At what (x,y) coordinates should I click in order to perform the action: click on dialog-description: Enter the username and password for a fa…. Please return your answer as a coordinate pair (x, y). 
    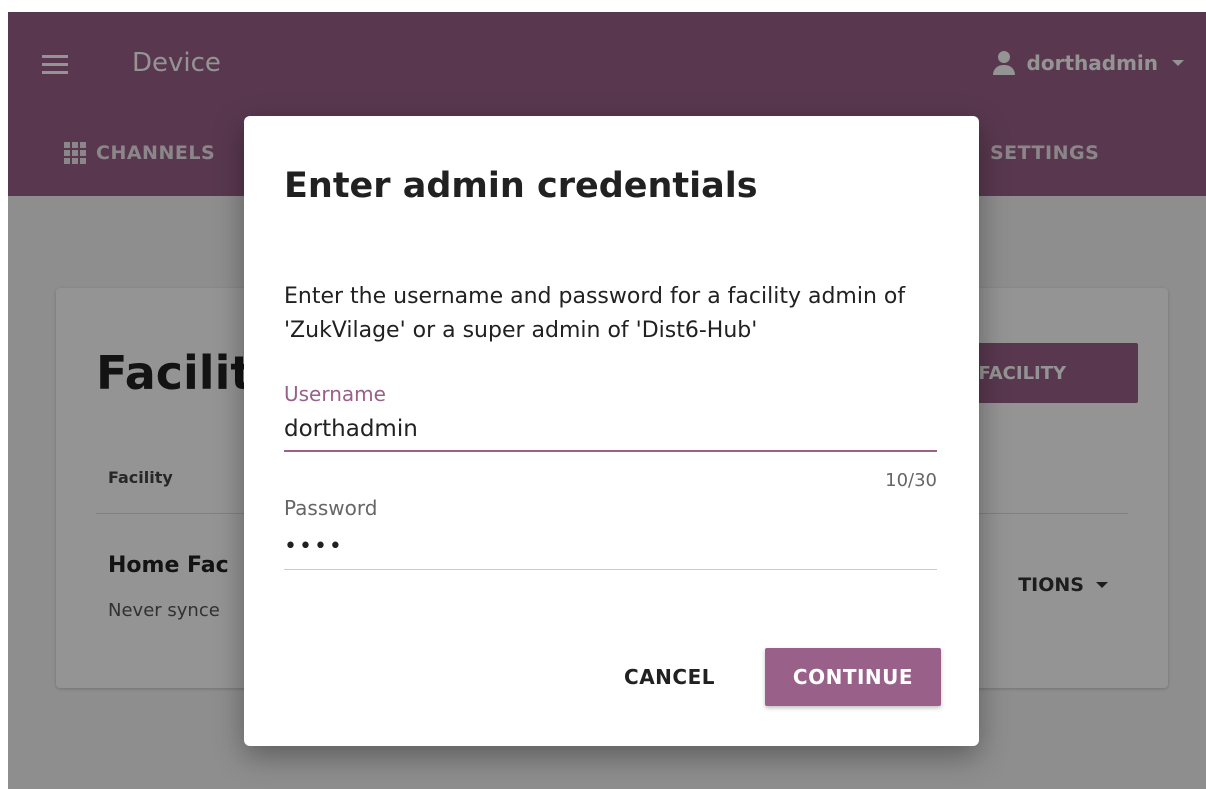
    Looking at the image, I should click on (595, 313).